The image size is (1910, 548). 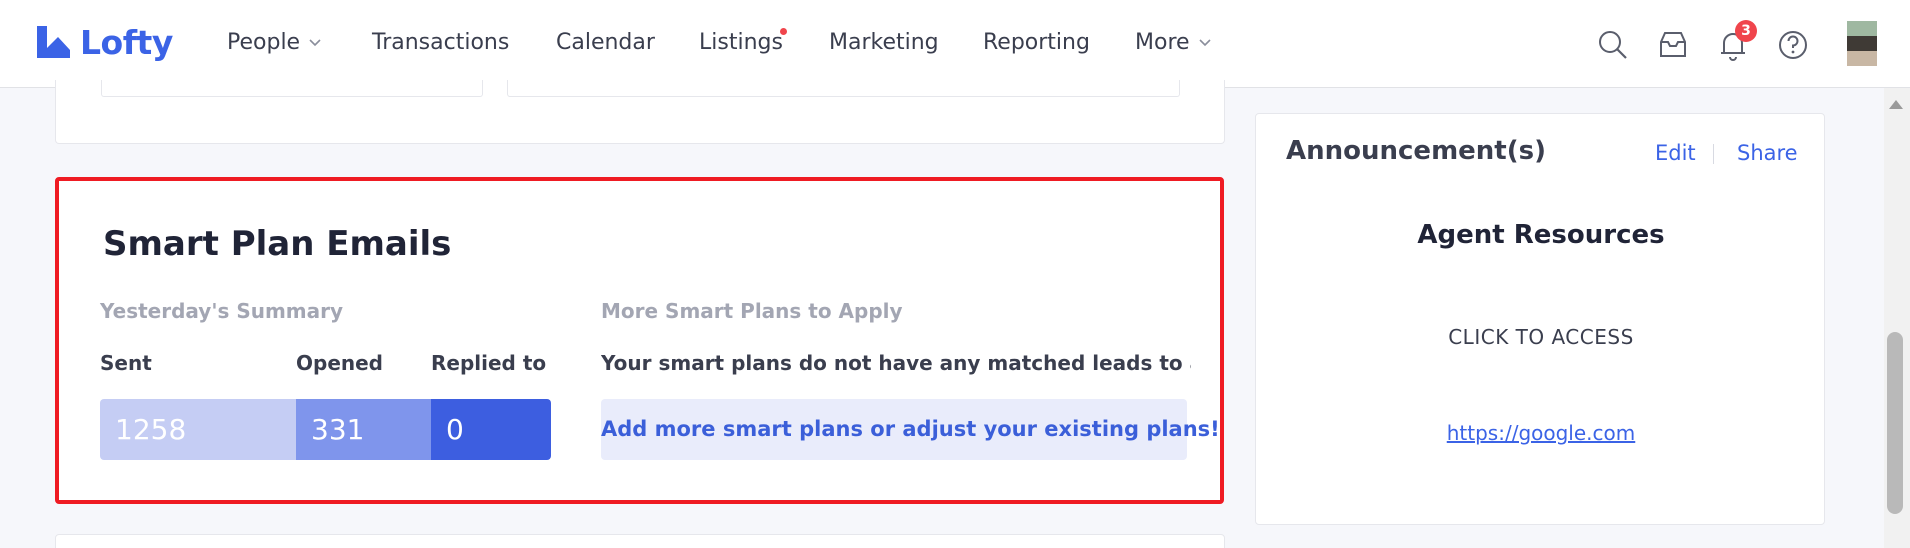 I want to click on nav-label: Listings, so click(x=741, y=42).